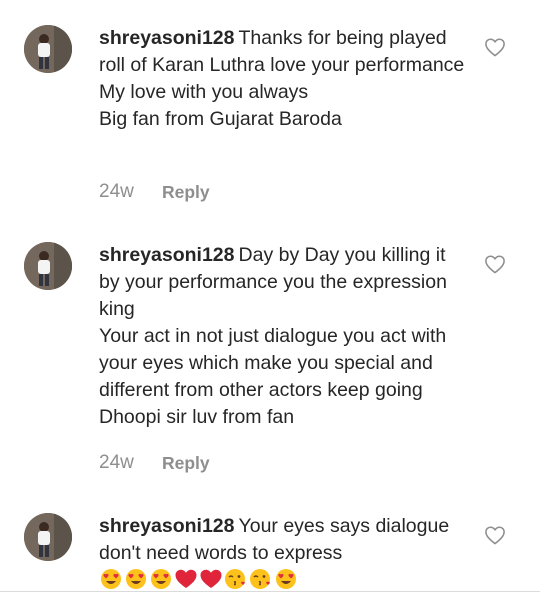  I want to click on divider, so click(270, 591).